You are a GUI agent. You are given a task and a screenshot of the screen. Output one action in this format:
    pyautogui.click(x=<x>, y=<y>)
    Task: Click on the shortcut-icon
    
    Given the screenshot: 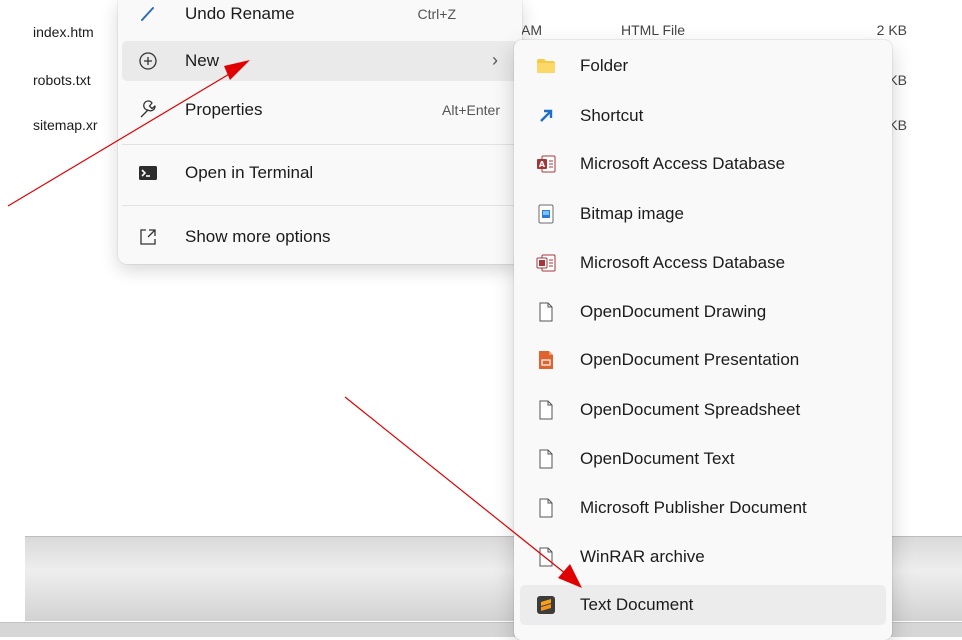 What is the action you would take?
    pyautogui.click(x=546, y=115)
    